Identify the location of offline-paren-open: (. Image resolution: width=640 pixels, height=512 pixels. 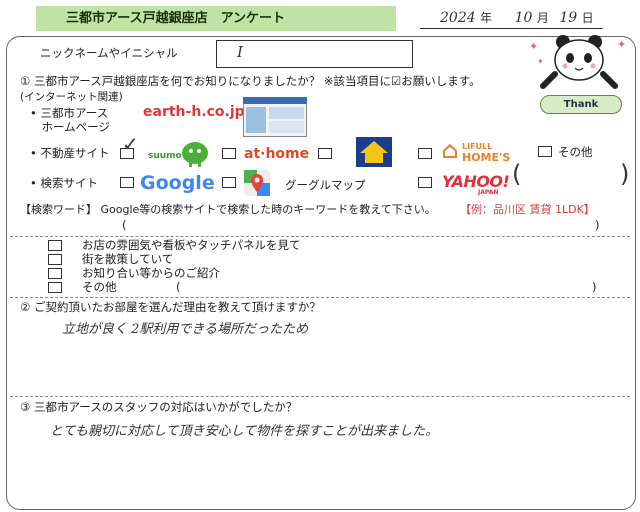
(178, 287).